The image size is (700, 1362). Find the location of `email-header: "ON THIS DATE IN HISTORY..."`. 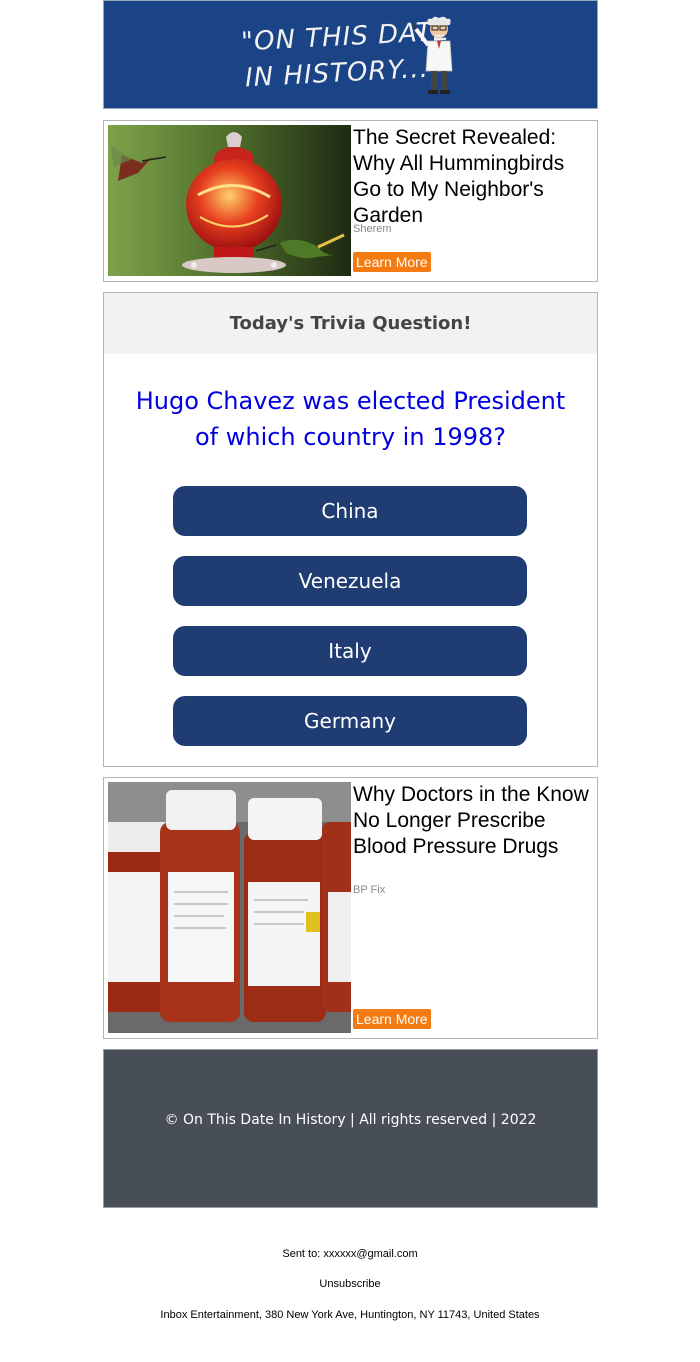

email-header: "ON THIS DATE IN HISTORY..." is located at coordinates (350, 54).